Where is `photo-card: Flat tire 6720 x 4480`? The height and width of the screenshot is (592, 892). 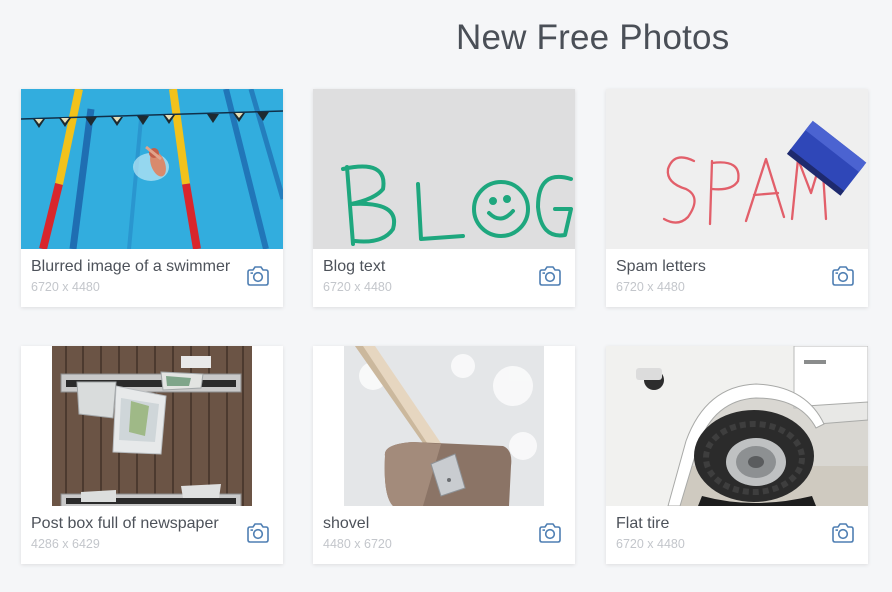 photo-card: Flat tire 6720 x 4480 is located at coordinates (737, 455).